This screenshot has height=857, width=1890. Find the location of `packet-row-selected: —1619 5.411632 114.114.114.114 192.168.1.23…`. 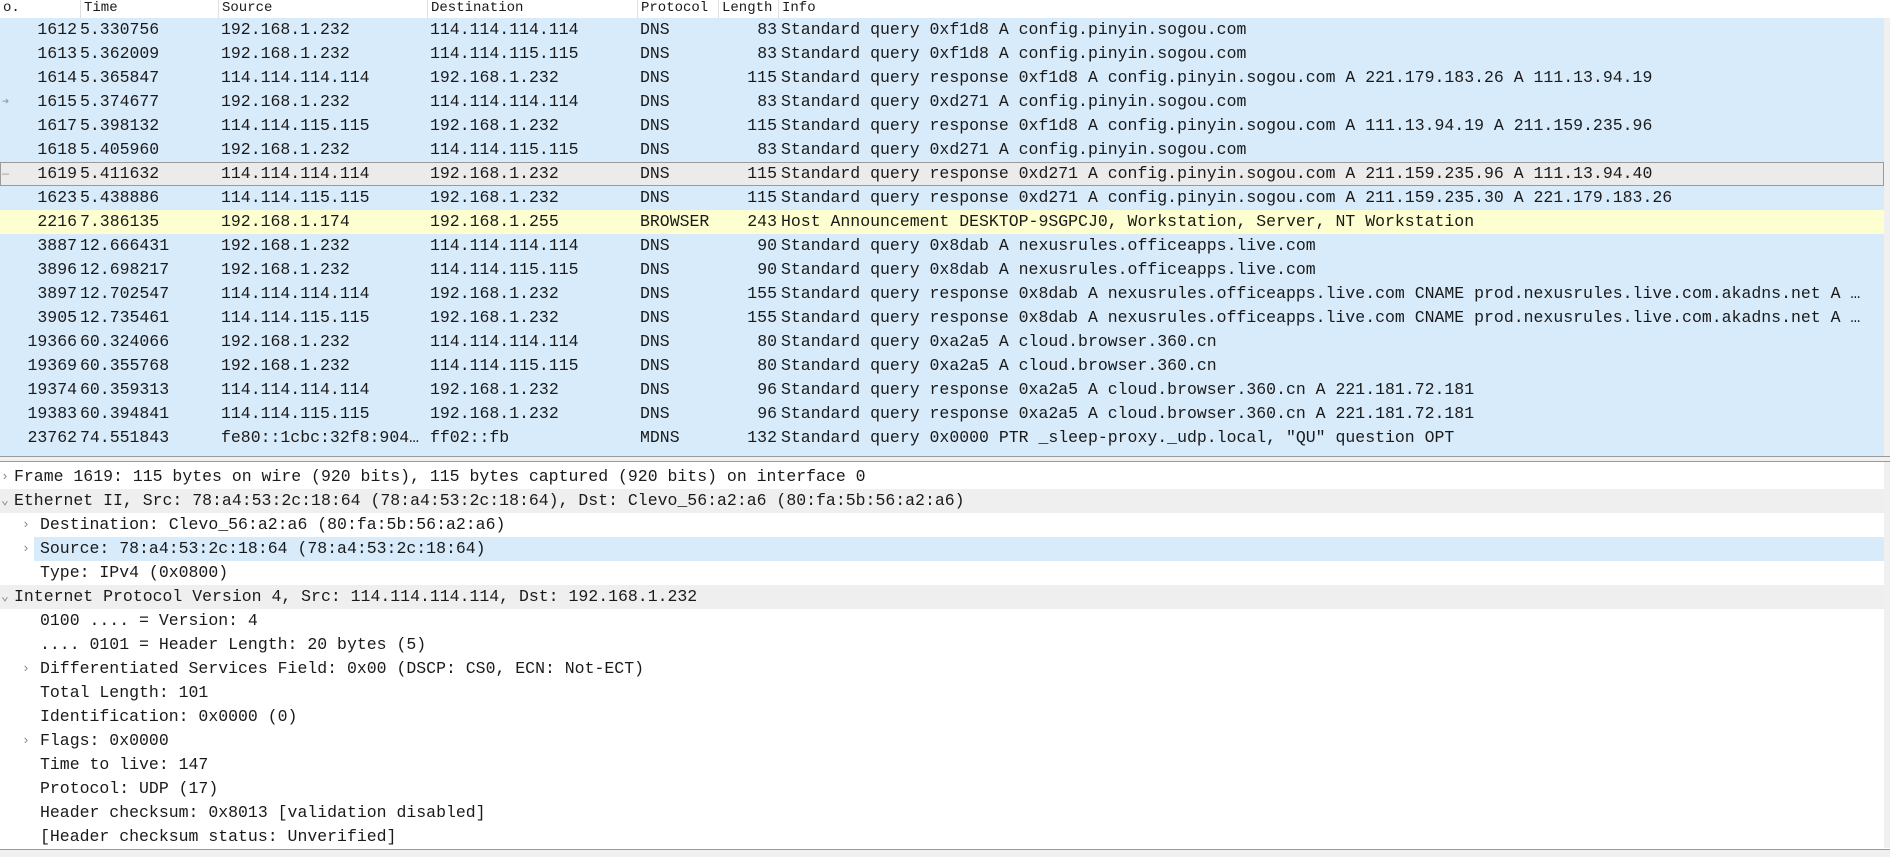

packet-row-selected: —1619 5.411632 114.114.114.114 192.168.1.23… is located at coordinates (942, 174).